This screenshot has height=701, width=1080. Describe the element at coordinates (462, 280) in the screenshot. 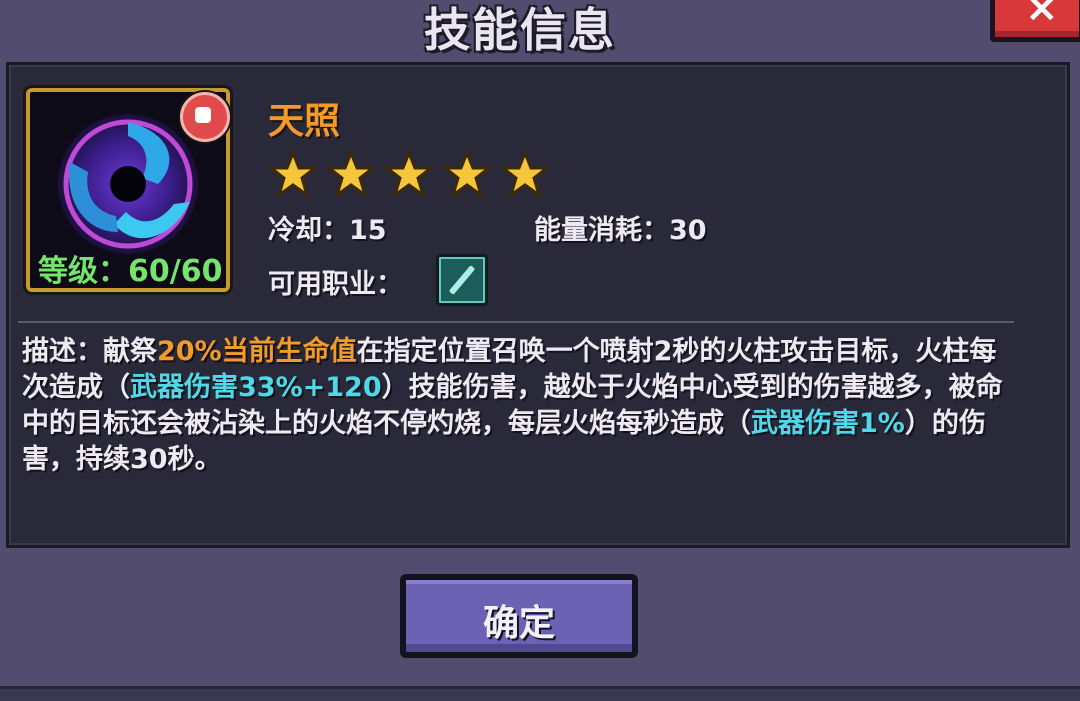

I see `sword-class-icon` at that location.